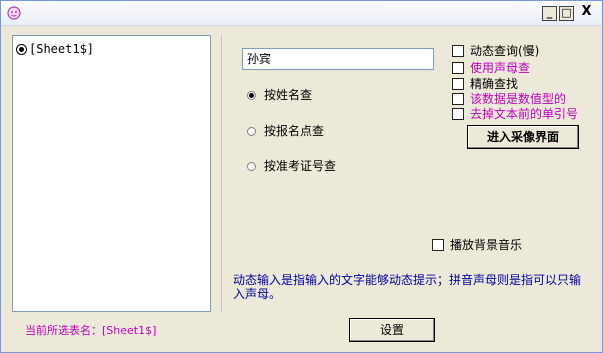 This screenshot has height=353, width=603. I want to click on checkbox-numeric: 该数据是数值型的, so click(509, 99).